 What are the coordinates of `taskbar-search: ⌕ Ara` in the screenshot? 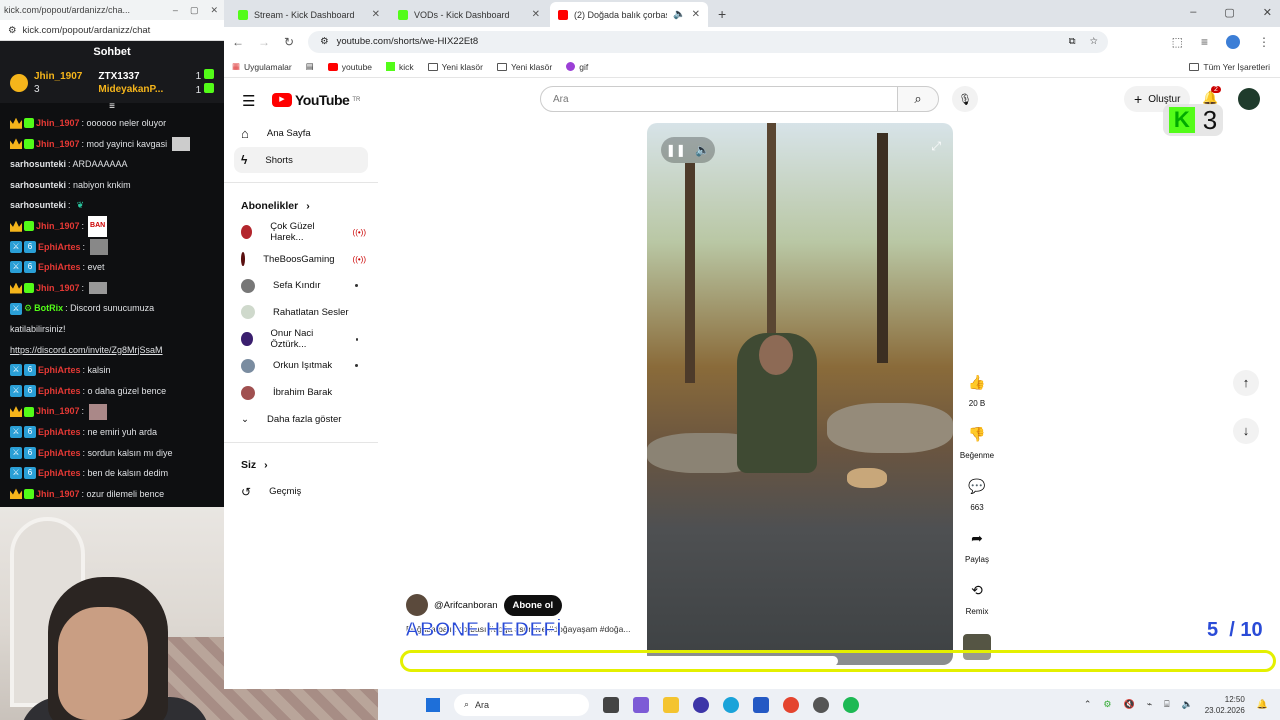 It's located at (521, 704).